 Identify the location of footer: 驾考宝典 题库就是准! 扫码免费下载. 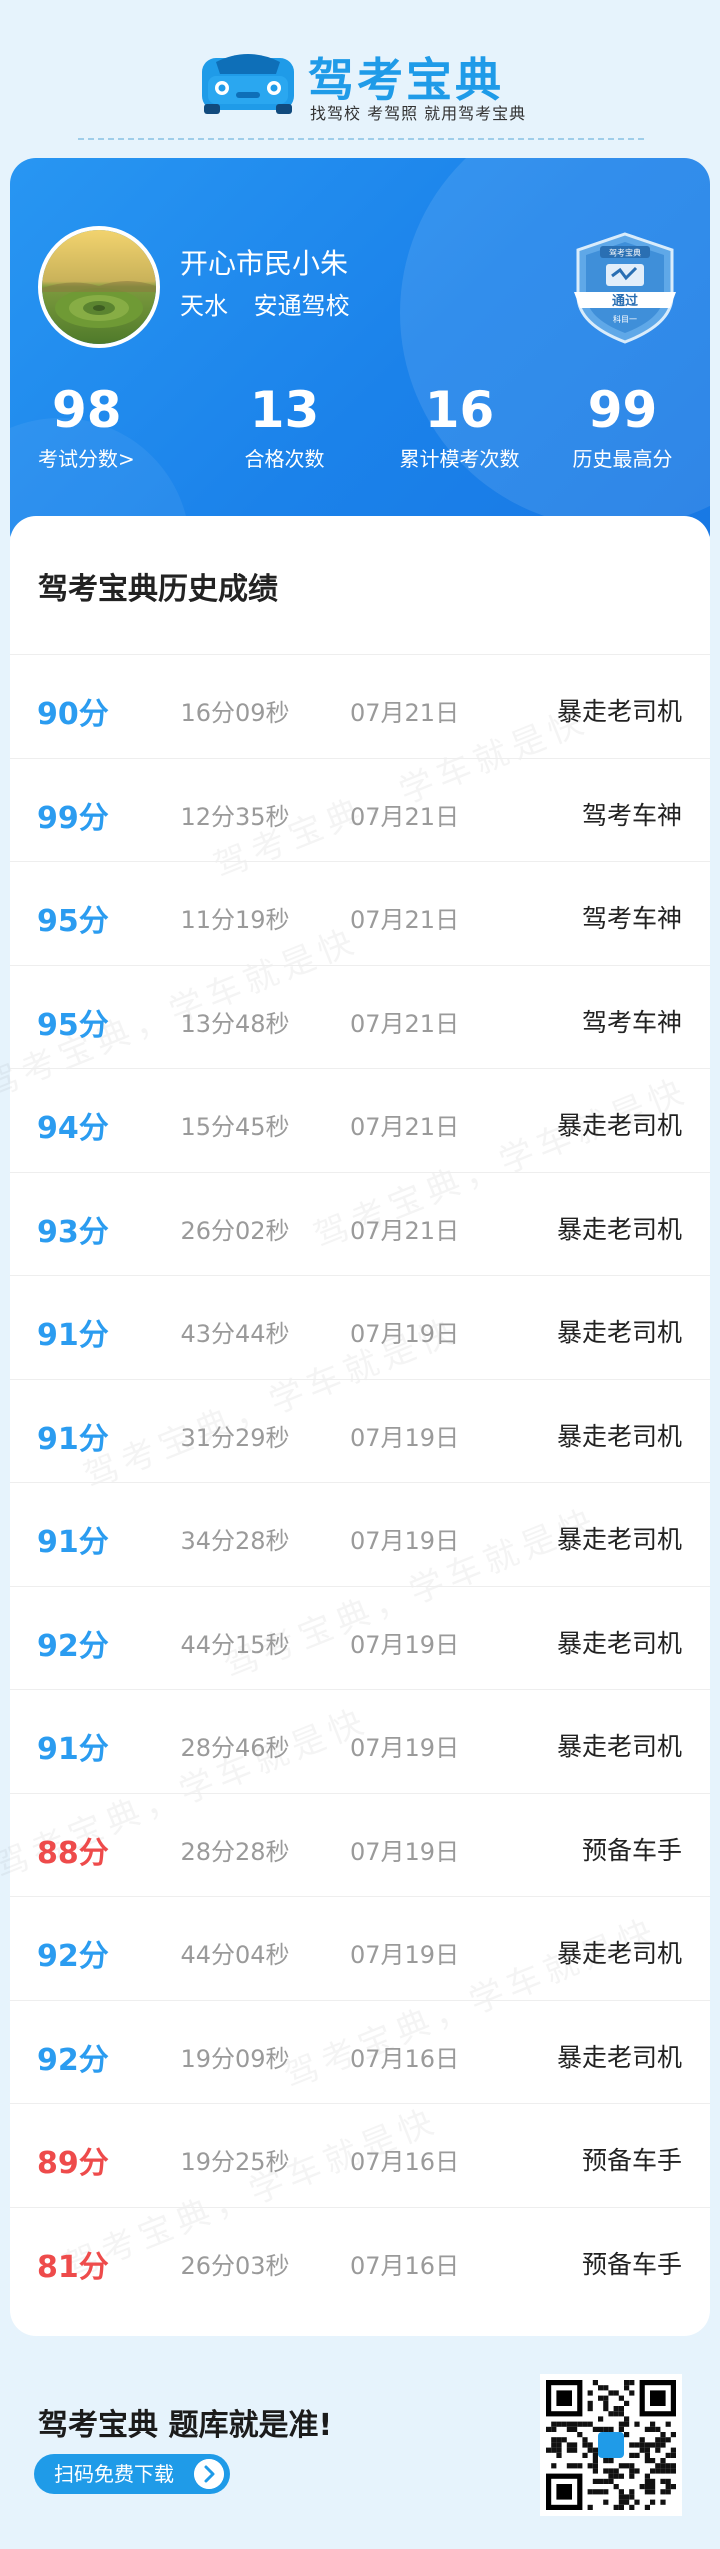
(360, 2444).